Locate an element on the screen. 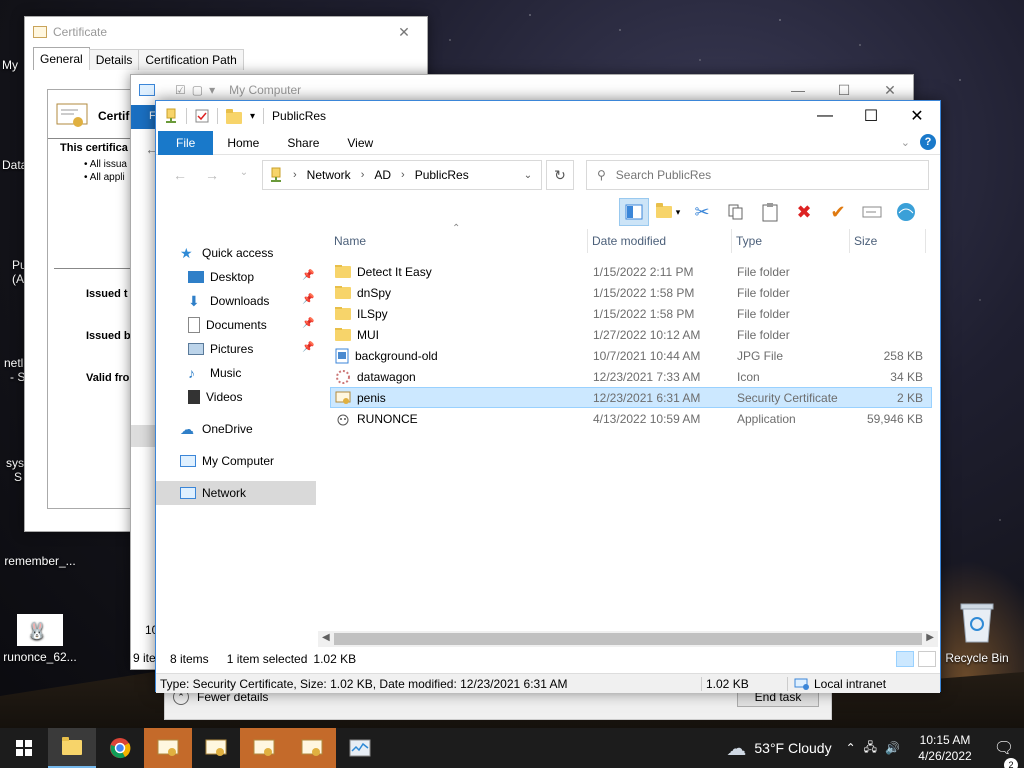  qa-new-folder-icon: ▢ is located at coordinates (197, 90).